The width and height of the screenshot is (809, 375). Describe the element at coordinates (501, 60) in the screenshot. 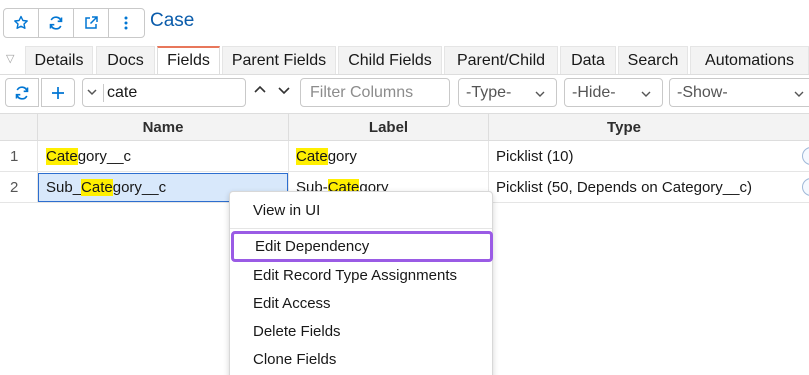

I see `tab-parent-child: Parent/Child` at that location.